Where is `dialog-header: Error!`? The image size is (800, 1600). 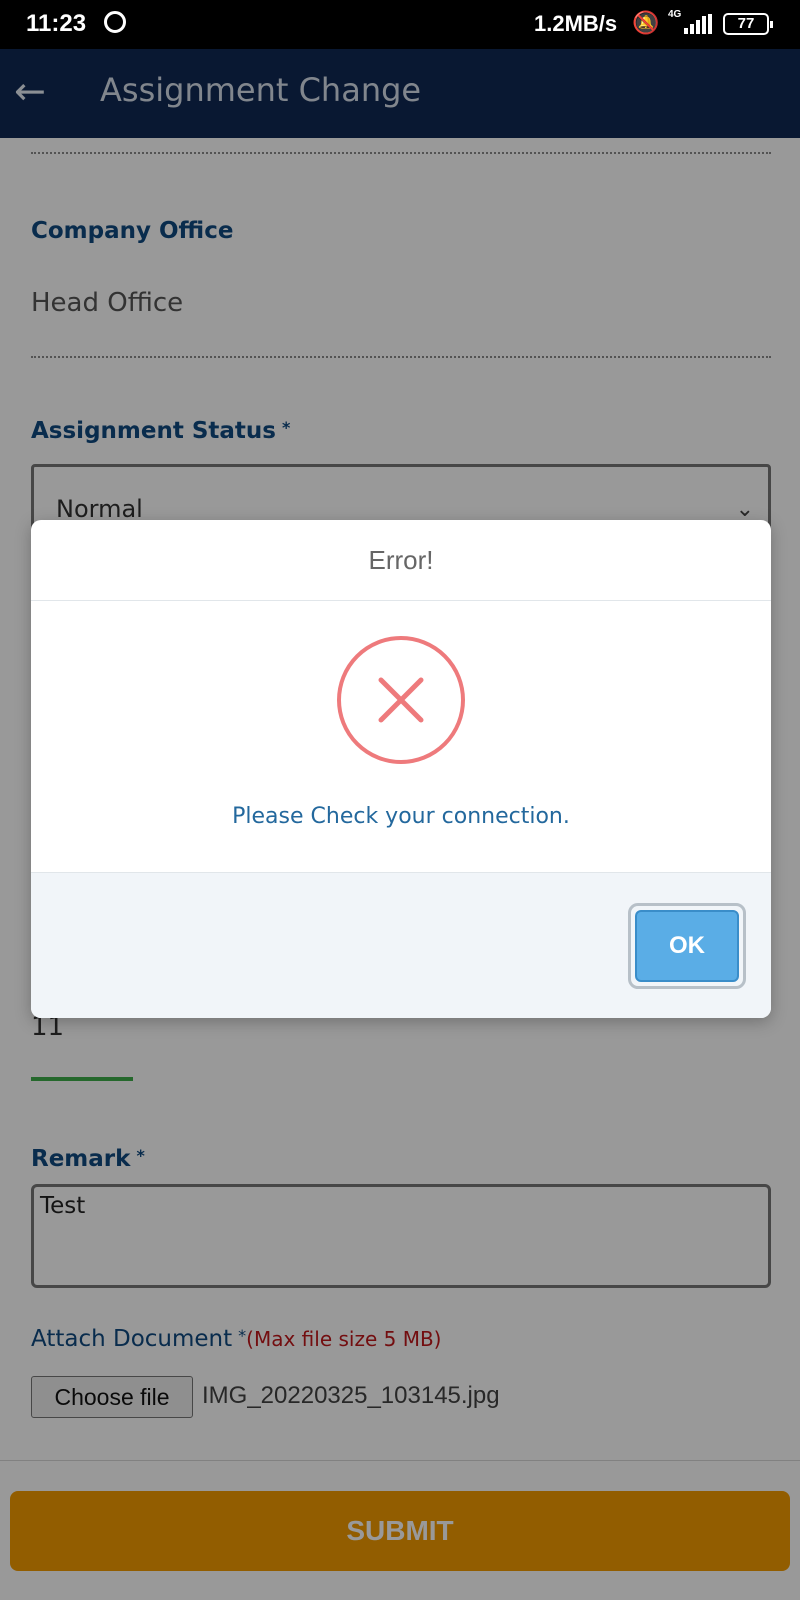
dialog-header: Error! is located at coordinates (401, 560).